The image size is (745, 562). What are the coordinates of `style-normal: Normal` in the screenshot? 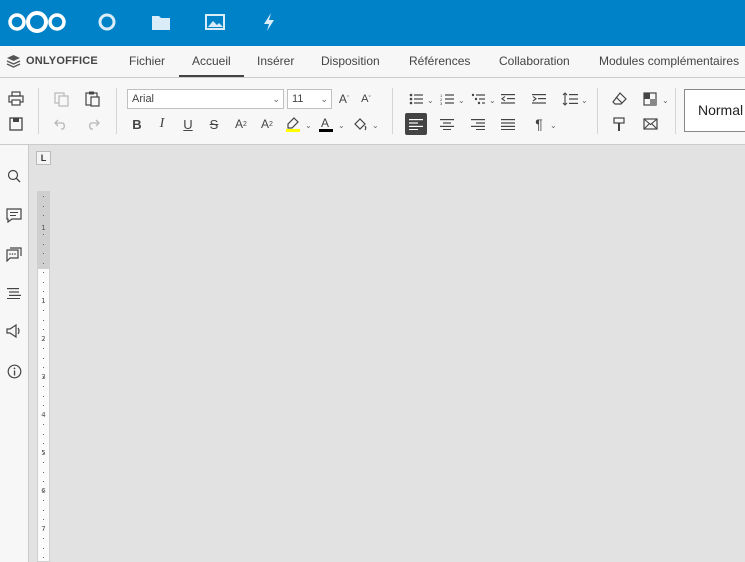 It's located at (714, 110).